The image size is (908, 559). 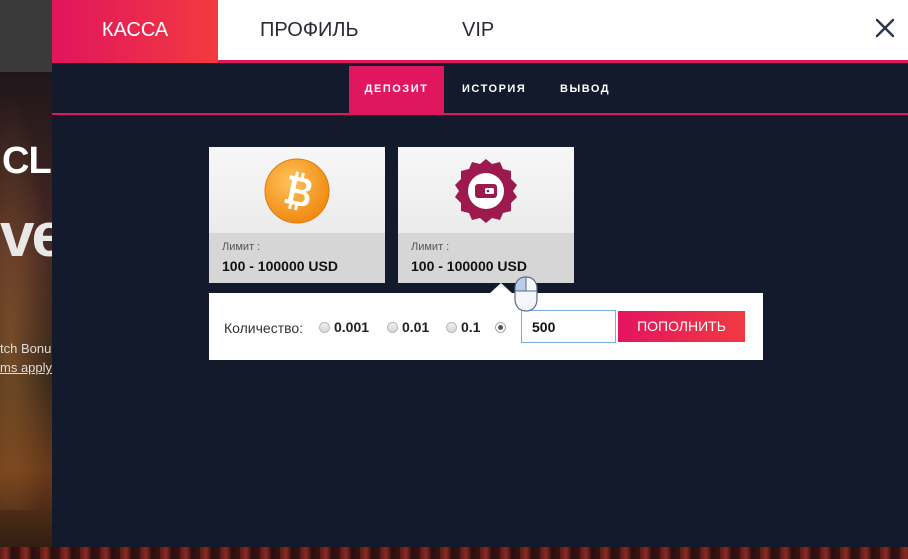 I want to click on background-terms-link: ms apply, so click(x=26, y=367).